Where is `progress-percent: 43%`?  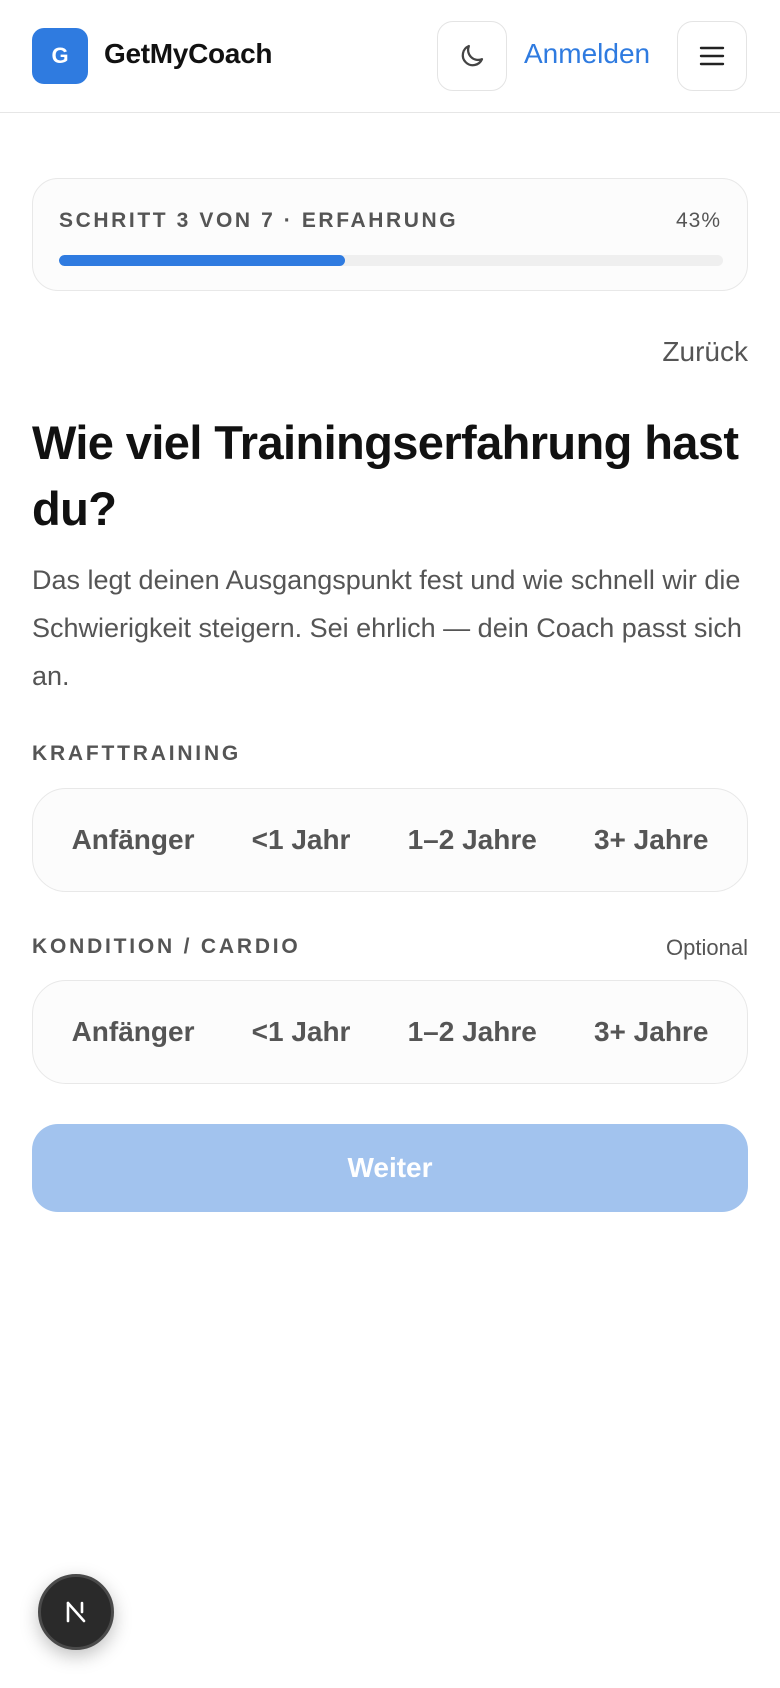
progress-percent: 43% is located at coordinates (698, 220).